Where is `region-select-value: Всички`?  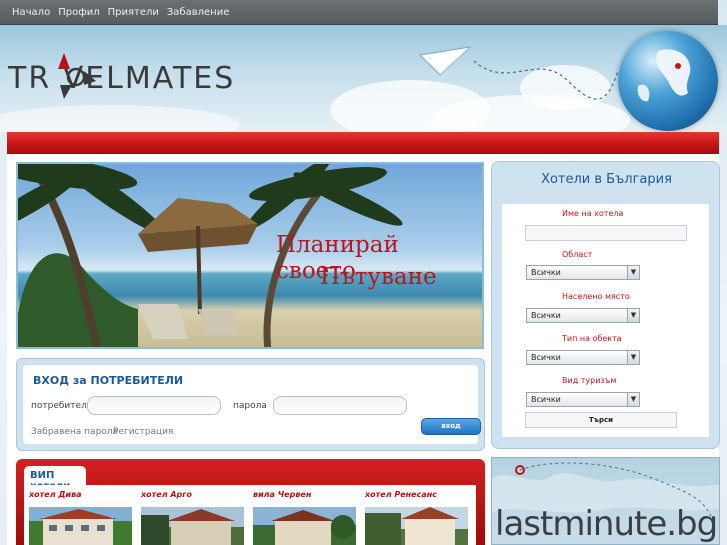
region-select-value: Всички is located at coordinates (546, 272).